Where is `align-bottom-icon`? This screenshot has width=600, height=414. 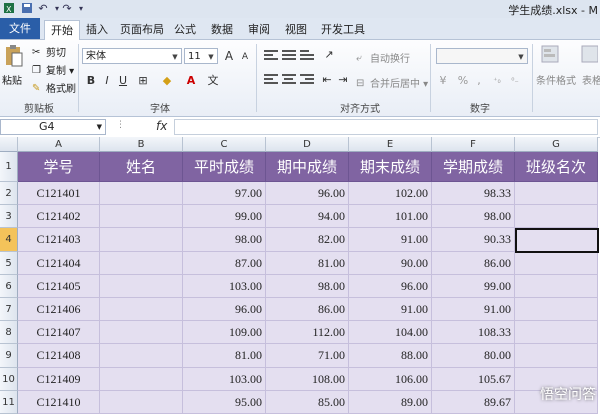 align-bottom-icon is located at coordinates (307, 56).